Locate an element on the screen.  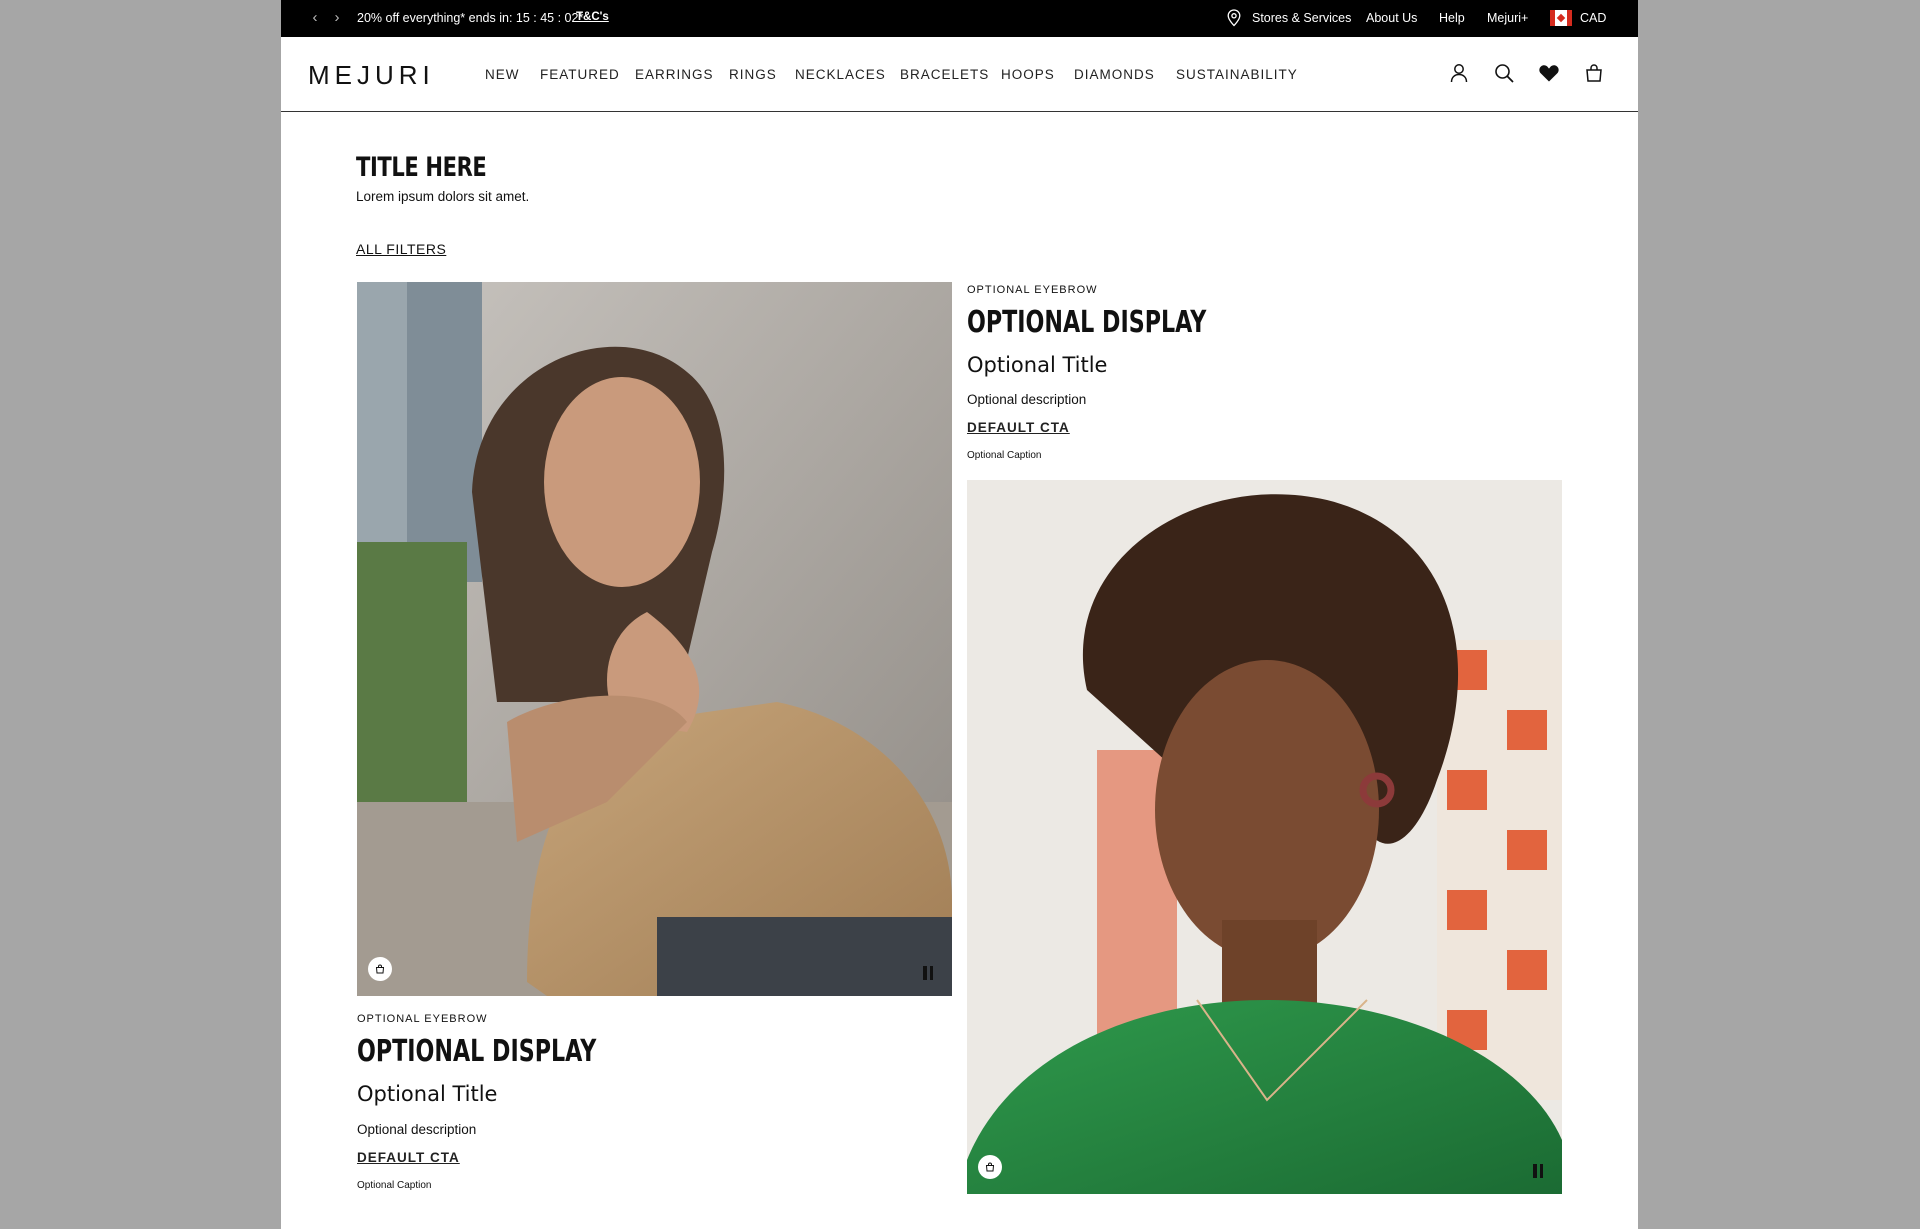
nav-diamonds: DIAMONDS is located at coordinates (1114, 74).